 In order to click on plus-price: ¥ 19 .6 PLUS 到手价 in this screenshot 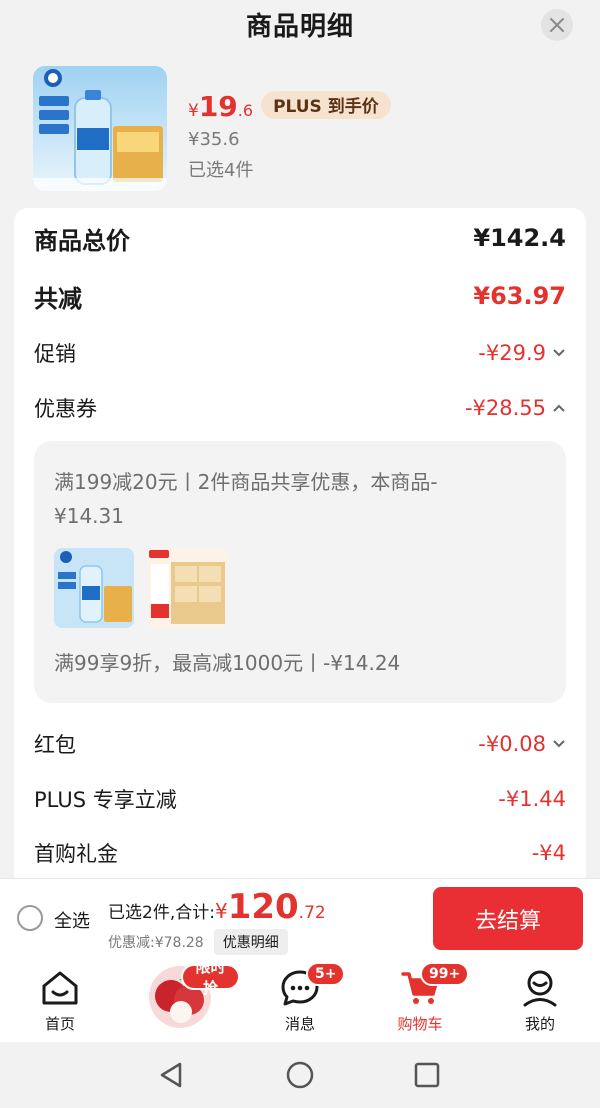, I will do `click(289, 106)`.